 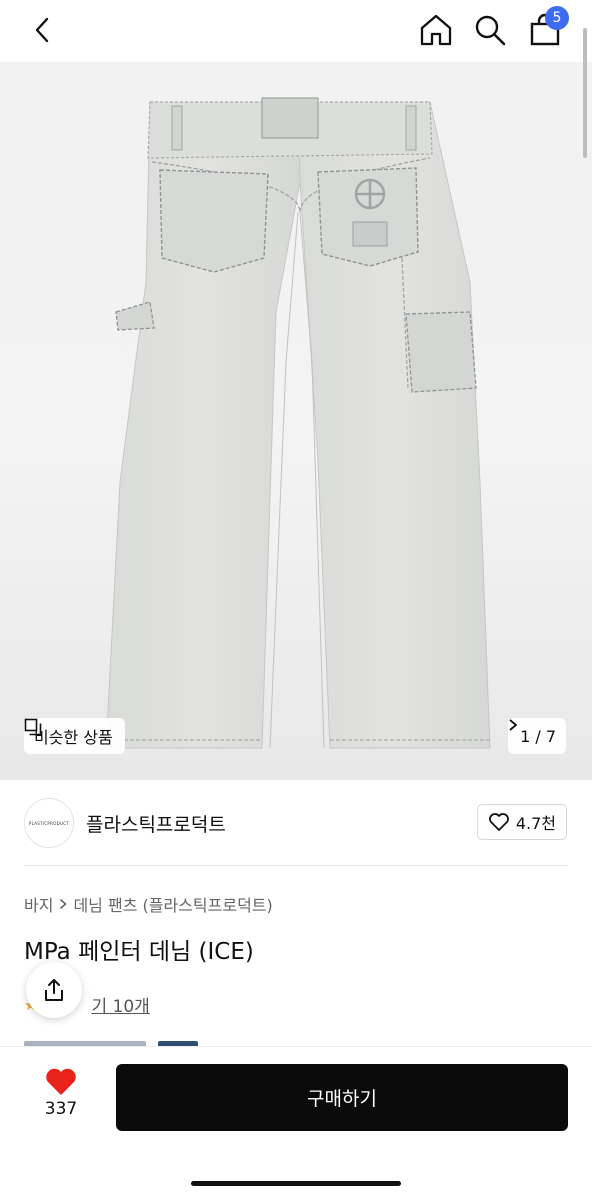 I want to click on share-icon, so click(x=54, y=990).